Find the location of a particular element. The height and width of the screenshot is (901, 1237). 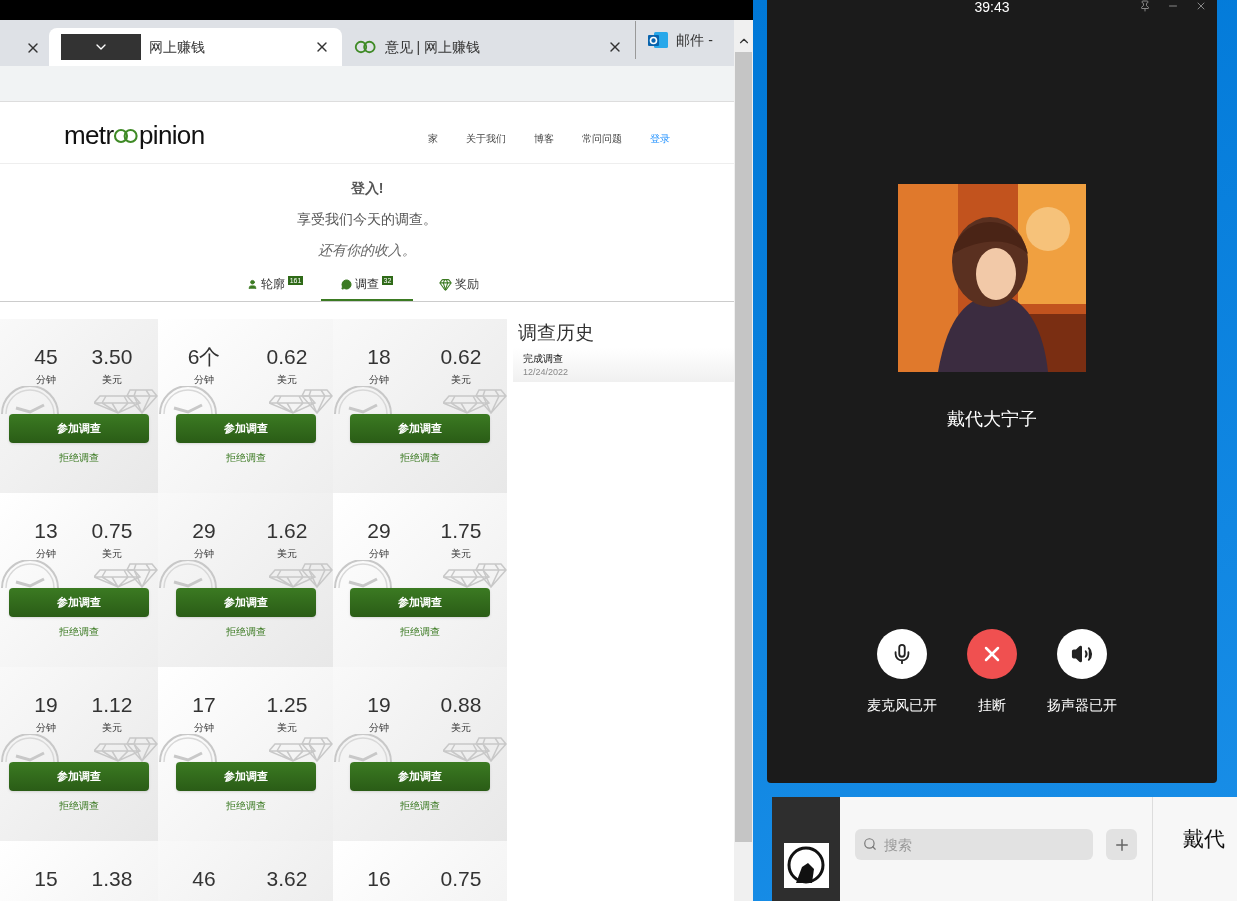

nav-link: 登录 is located at coordinates (660, 138).